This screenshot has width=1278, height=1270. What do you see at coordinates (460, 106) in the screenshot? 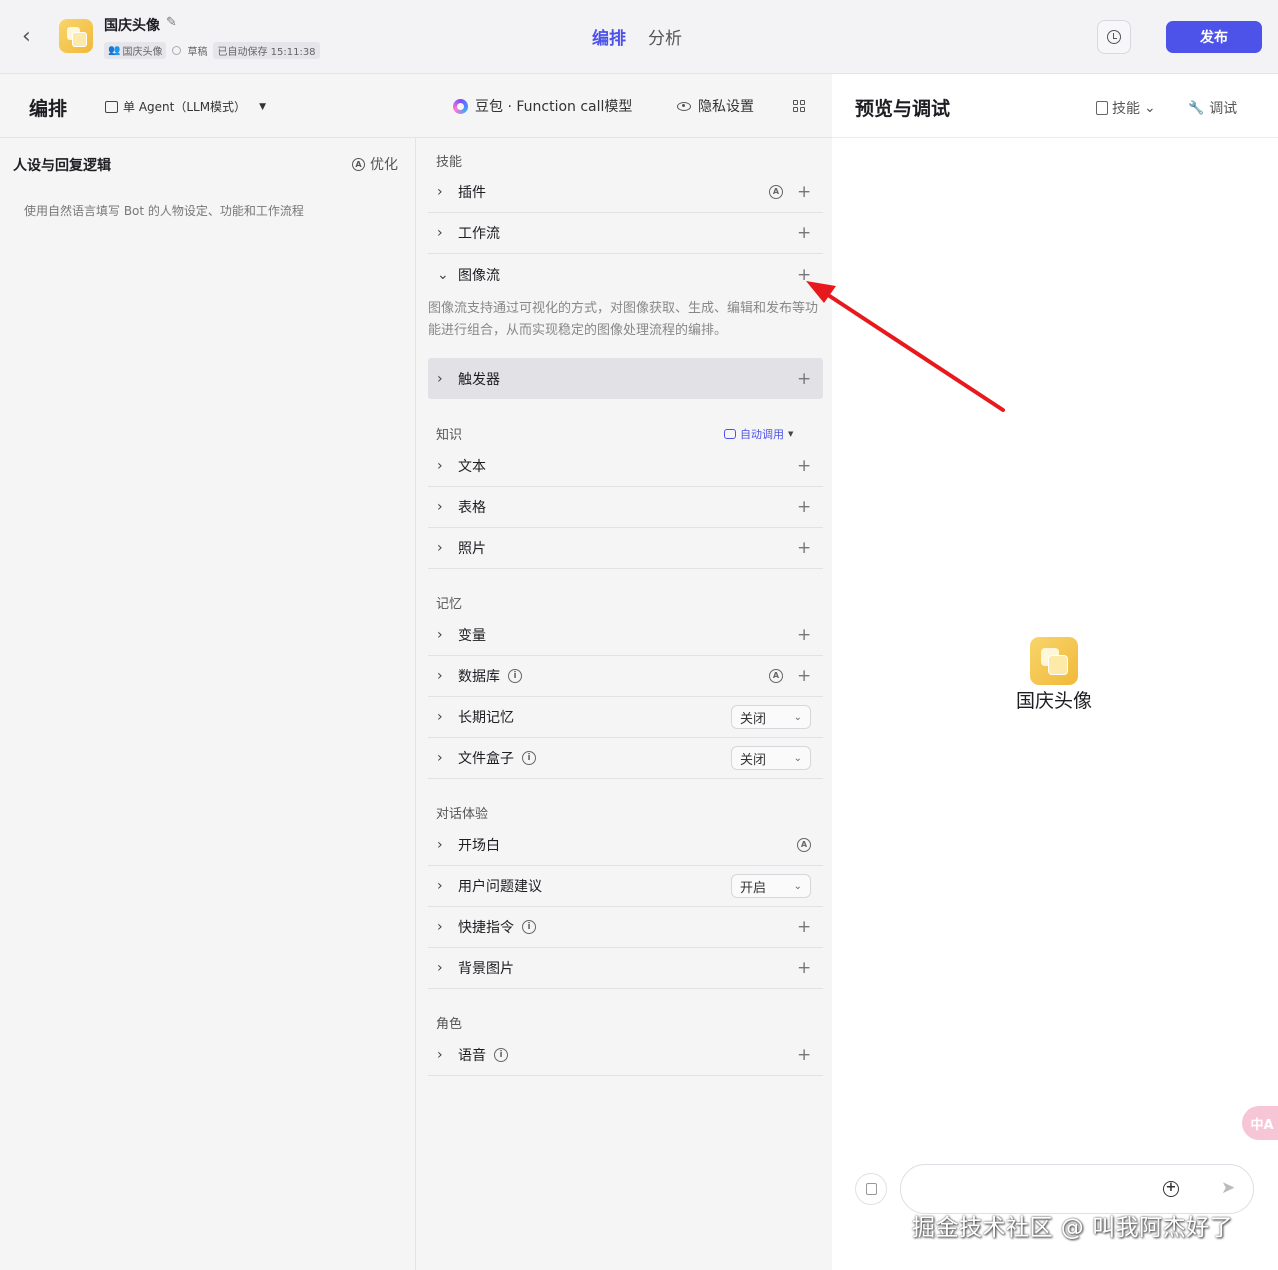
I see `doubao-logo-icon` at bounding box center [460, 106].